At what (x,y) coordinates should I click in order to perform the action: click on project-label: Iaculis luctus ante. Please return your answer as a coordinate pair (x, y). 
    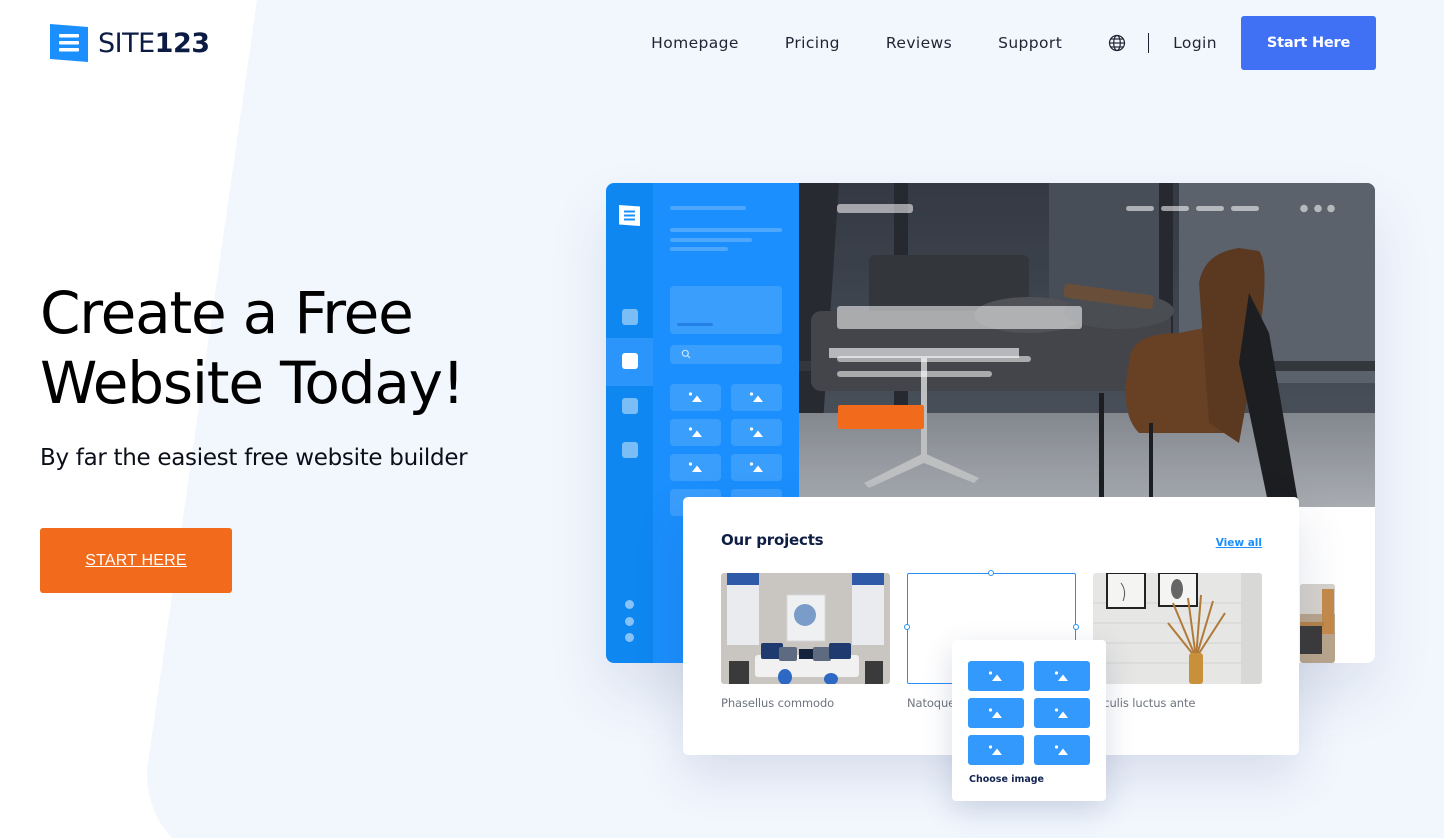
    Looking at the image, I should click on (1144, 703).